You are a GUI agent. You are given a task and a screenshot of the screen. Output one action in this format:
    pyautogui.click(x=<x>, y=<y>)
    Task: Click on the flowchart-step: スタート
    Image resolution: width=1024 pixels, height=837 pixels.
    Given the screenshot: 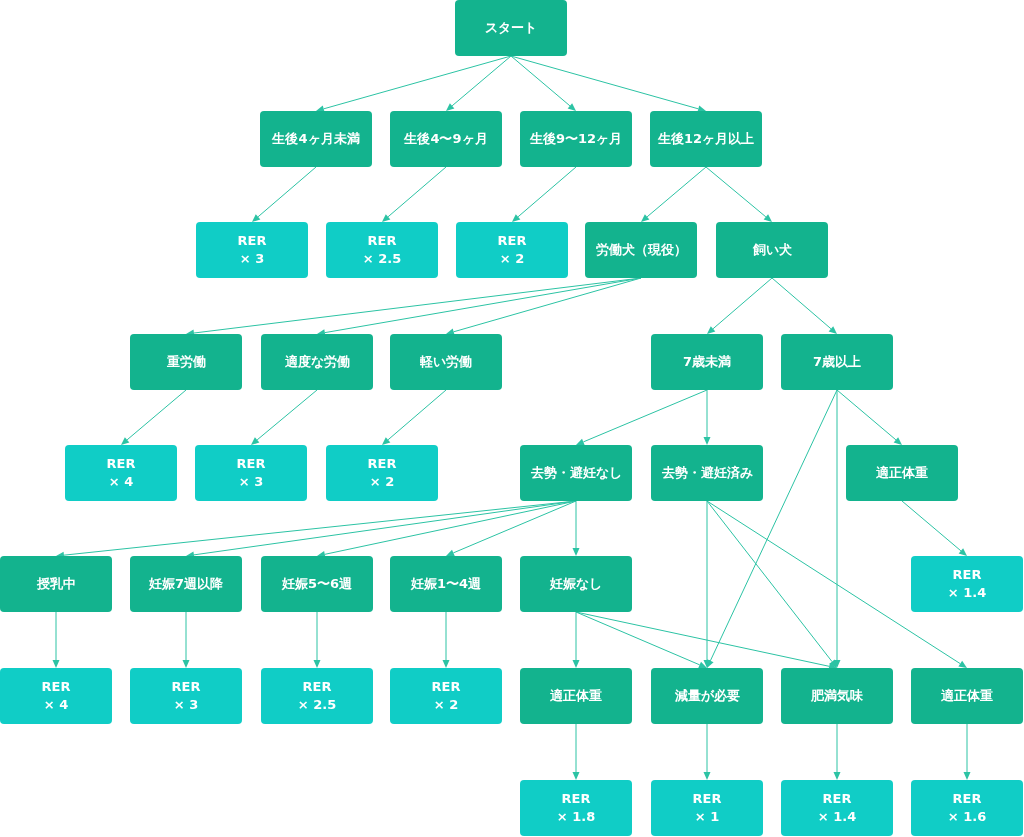 What is the action you would take?
    pyautogui.click(x=511, y=28)
    